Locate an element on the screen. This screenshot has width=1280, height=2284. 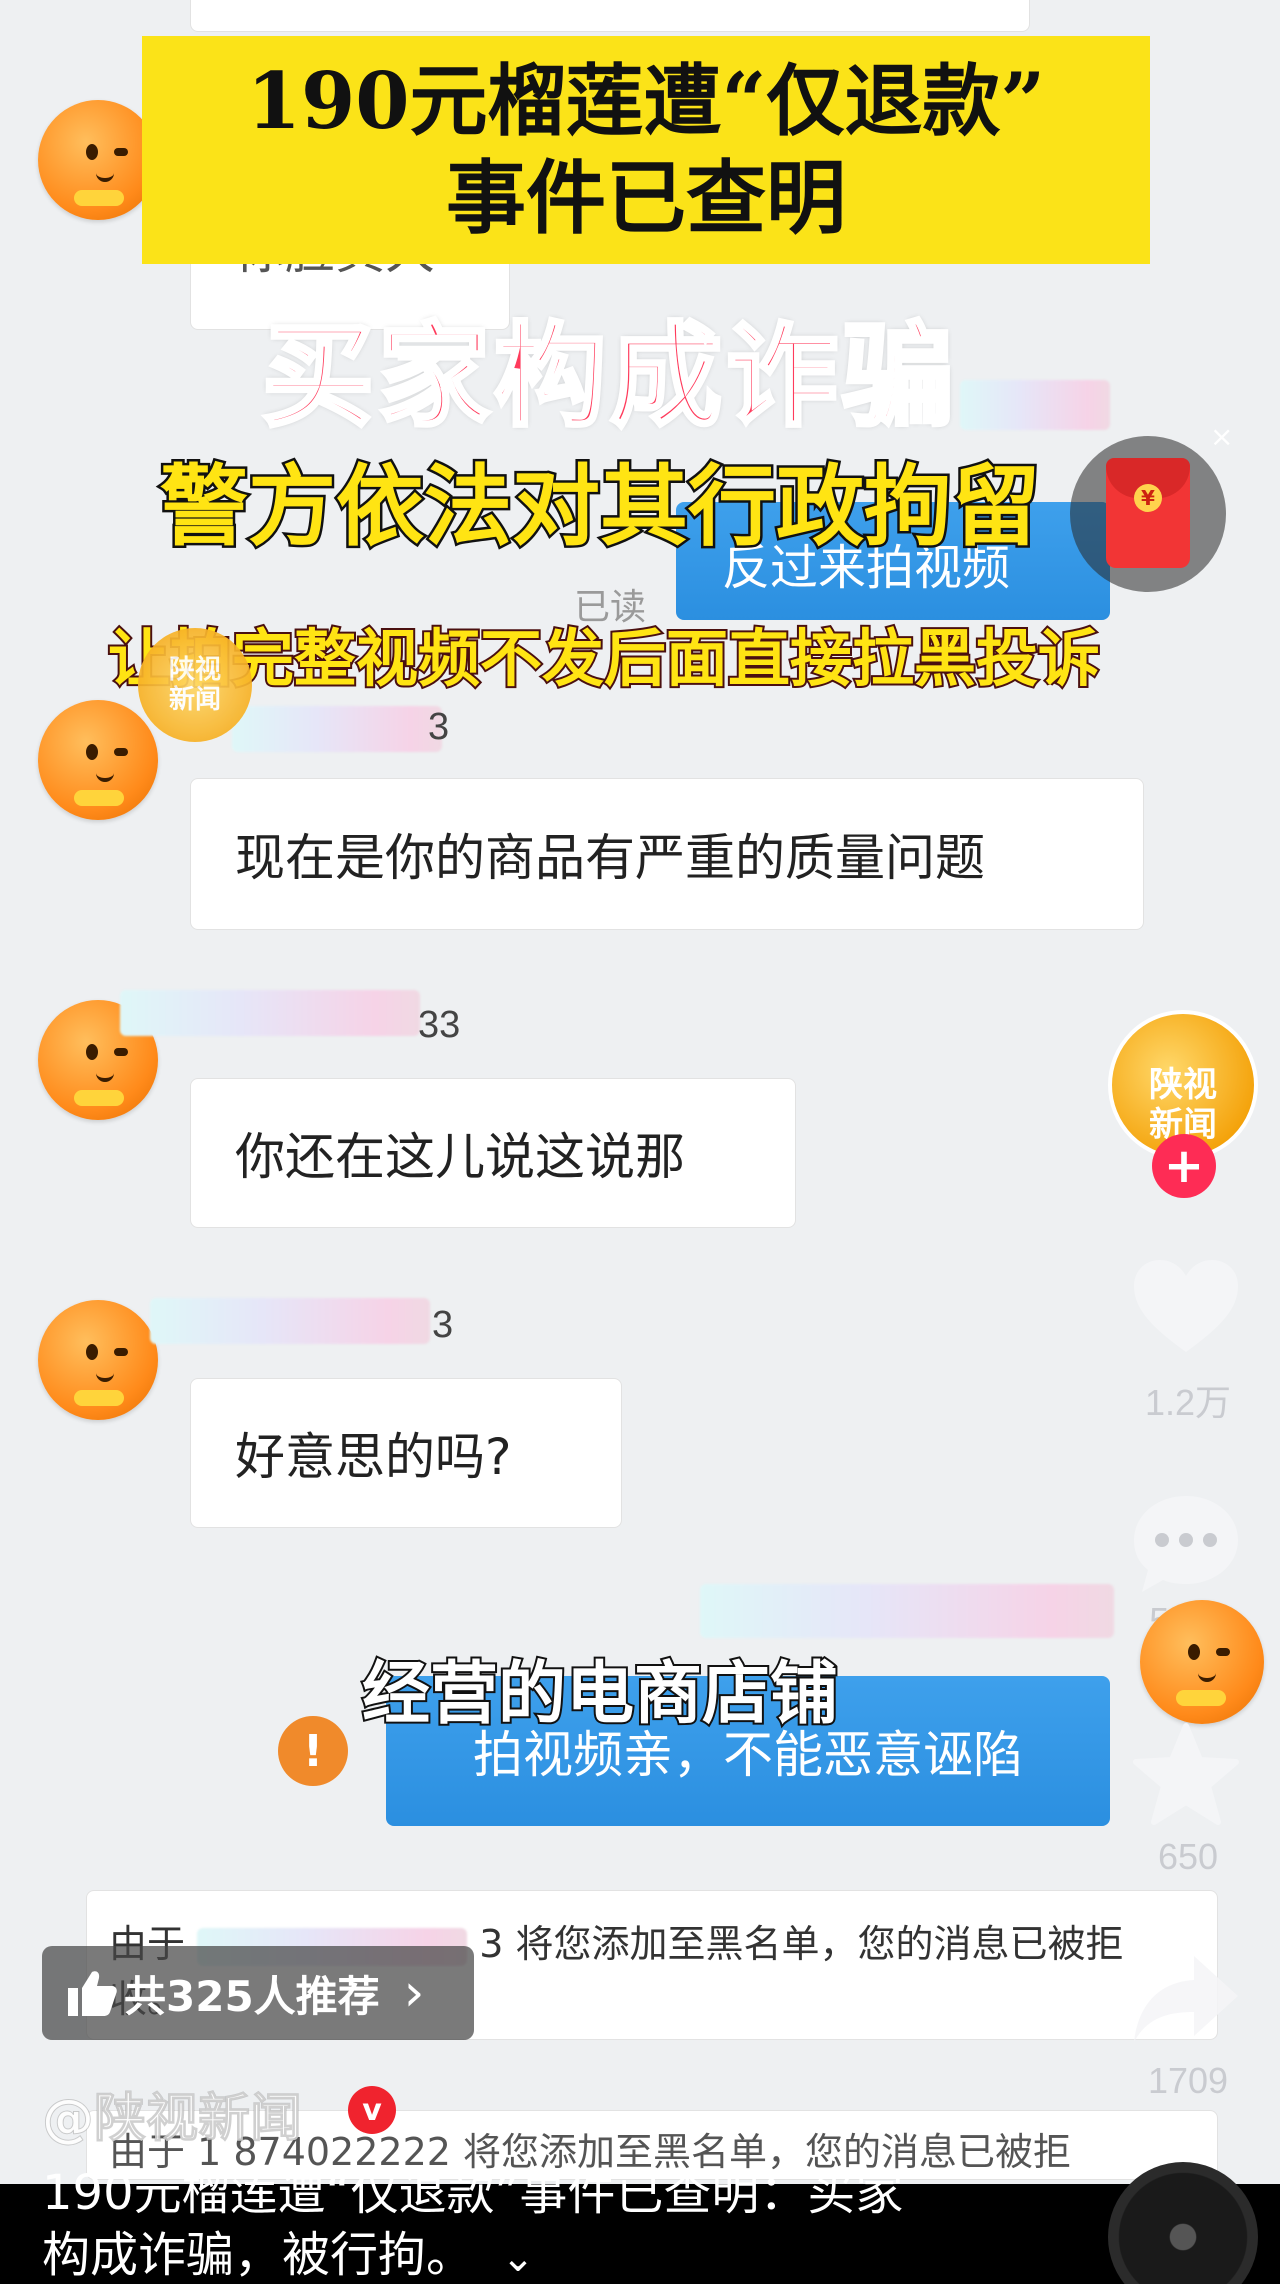
author-name: @陕视新闻 is located at coordinates (171, 2113).